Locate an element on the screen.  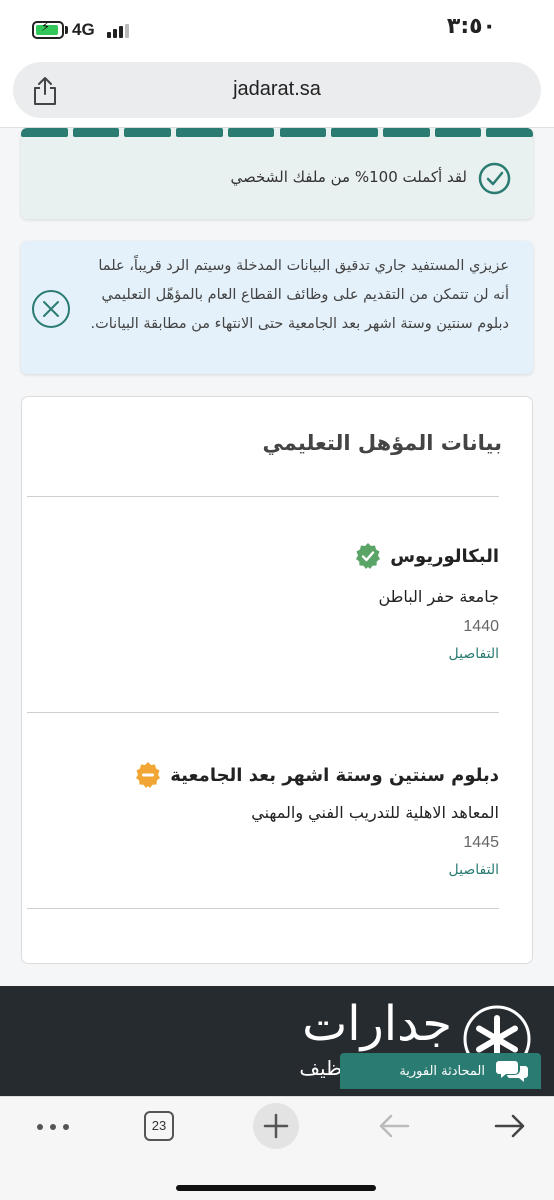
chat-bubbles-icon is located at coordinates (512, 1071).